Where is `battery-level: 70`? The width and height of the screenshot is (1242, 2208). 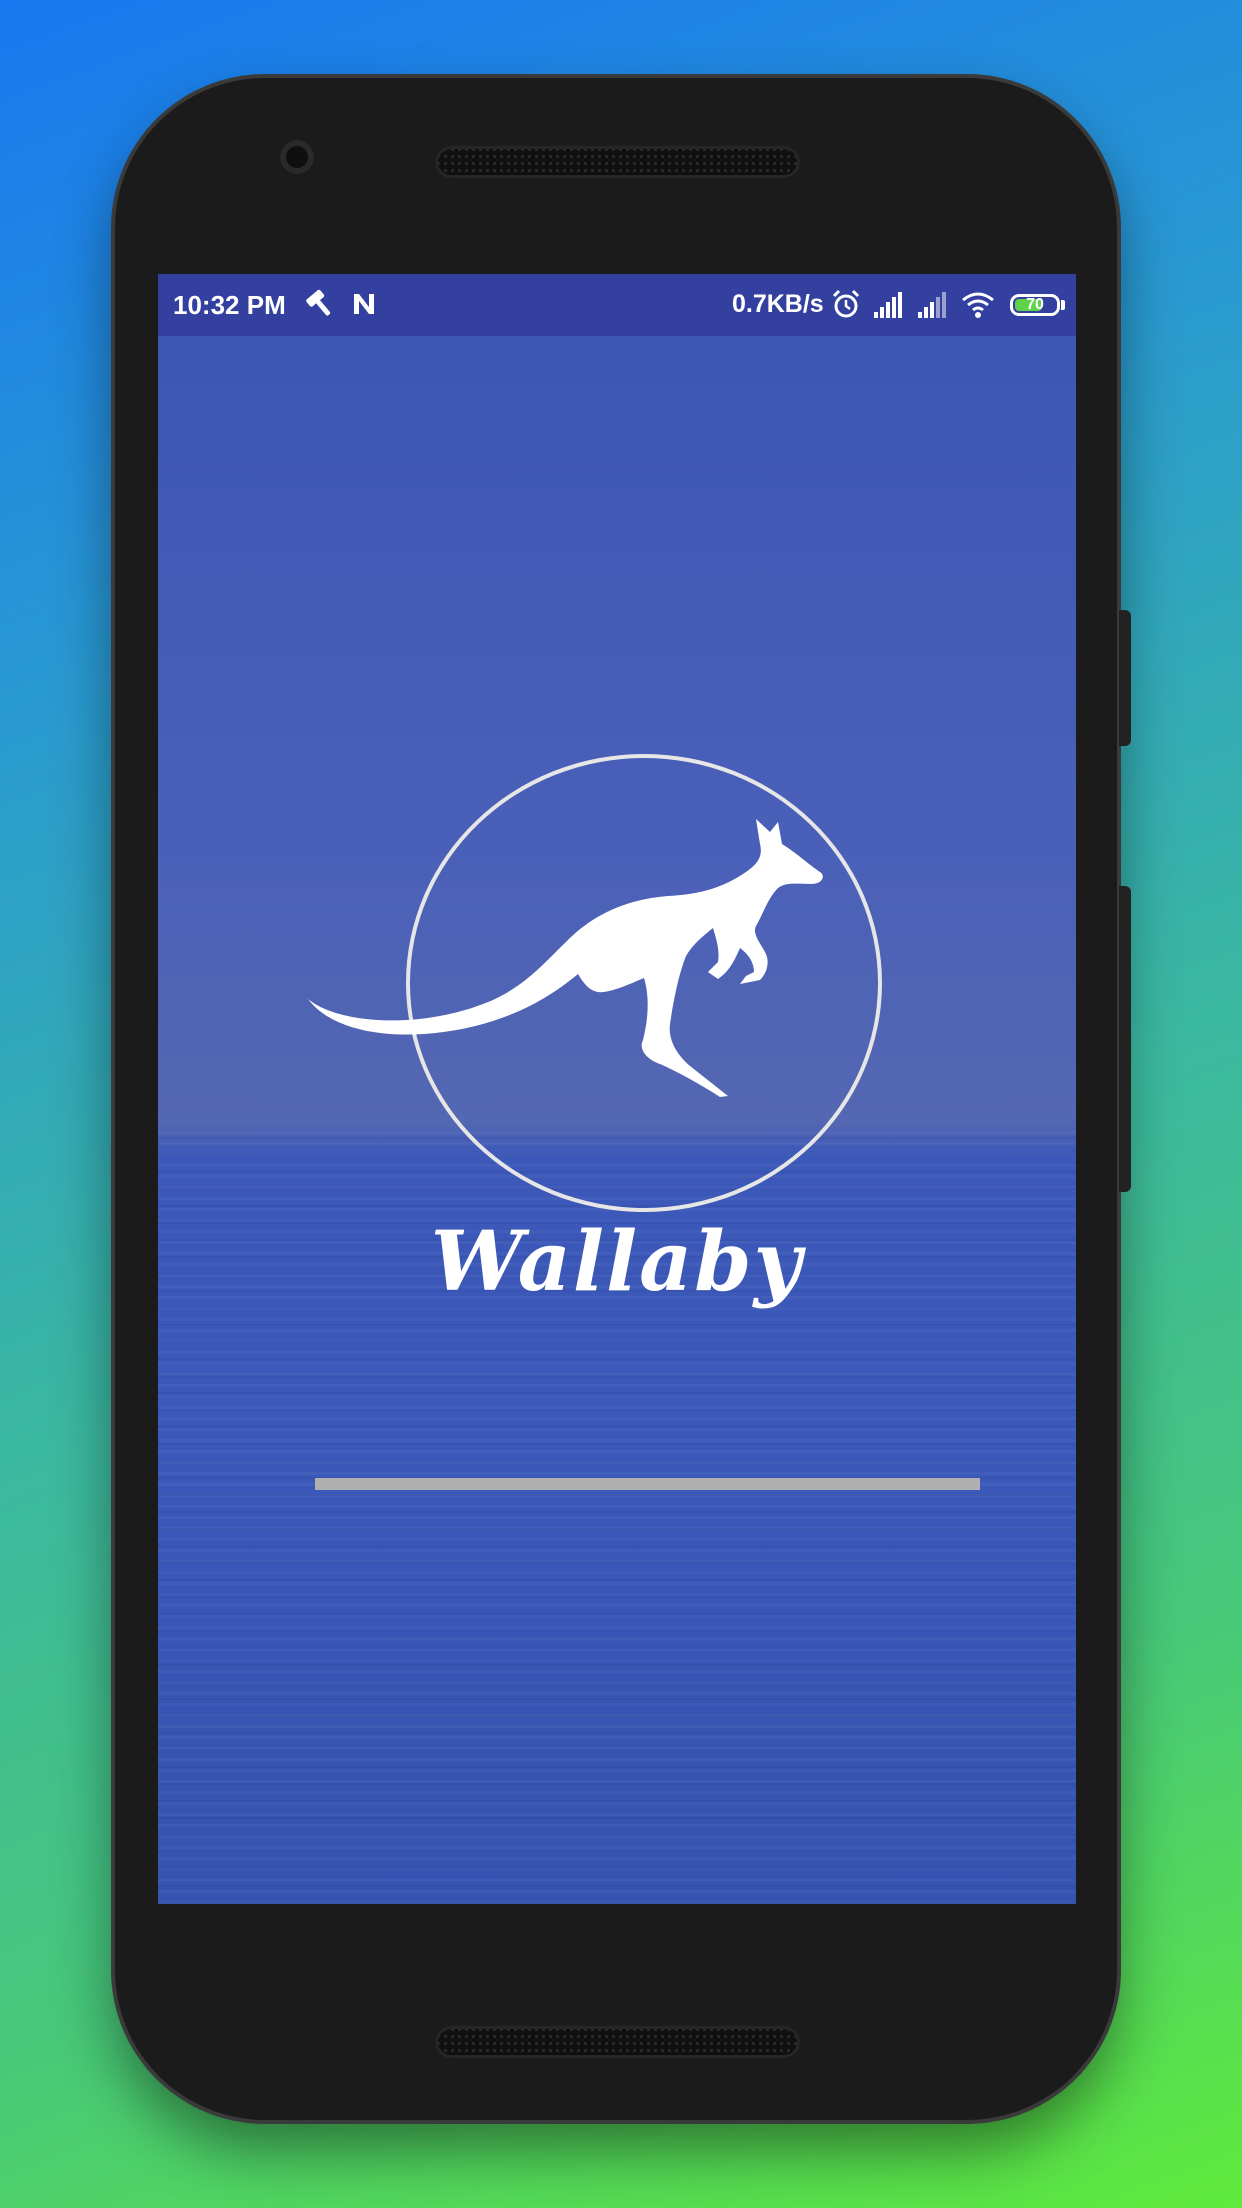
battery-level: 70 is located at coordinates (1035, 304).